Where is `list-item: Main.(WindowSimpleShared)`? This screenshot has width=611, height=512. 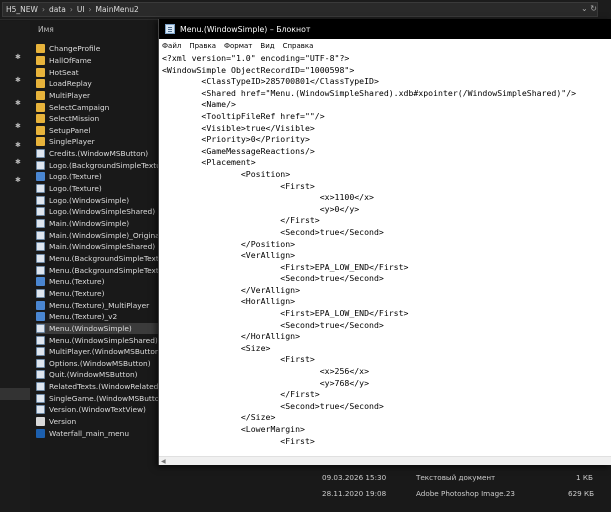 list-item: Main.(WindowSimpleShared) is located at coordinates (95, 247).